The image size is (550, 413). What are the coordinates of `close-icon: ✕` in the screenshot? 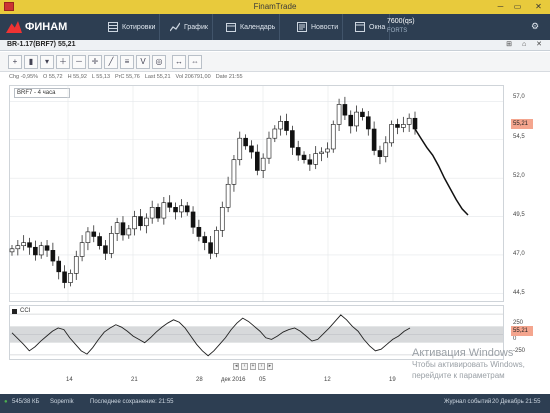 It's located at (538, 6).